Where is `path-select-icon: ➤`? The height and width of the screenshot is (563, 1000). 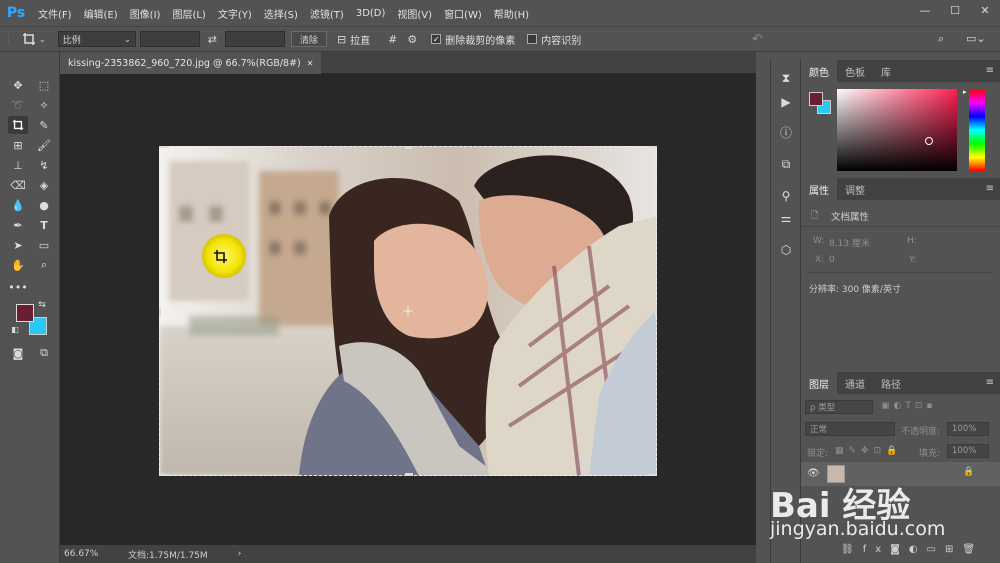 path-select-icon: ➤ is located at coordinates (18, 245).